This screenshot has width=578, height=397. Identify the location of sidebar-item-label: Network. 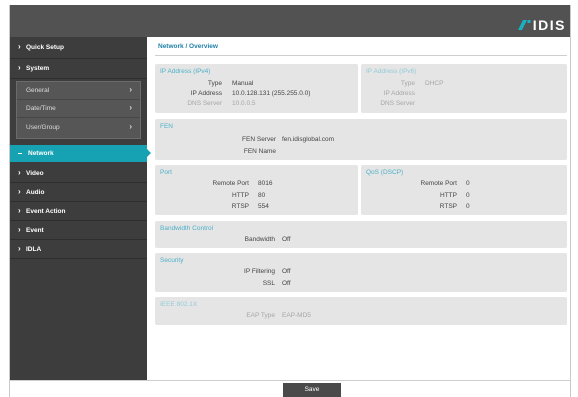
(41, 153).